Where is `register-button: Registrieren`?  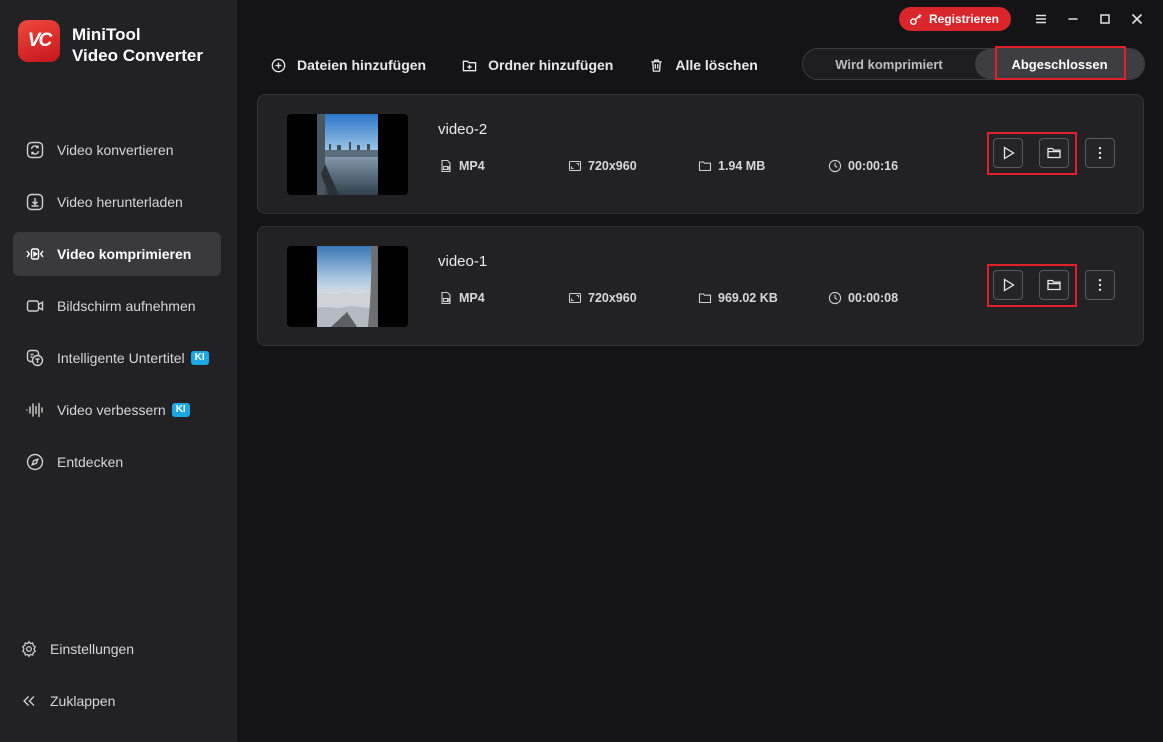 register-button: Registrieren is located at coordinates (954, 19).